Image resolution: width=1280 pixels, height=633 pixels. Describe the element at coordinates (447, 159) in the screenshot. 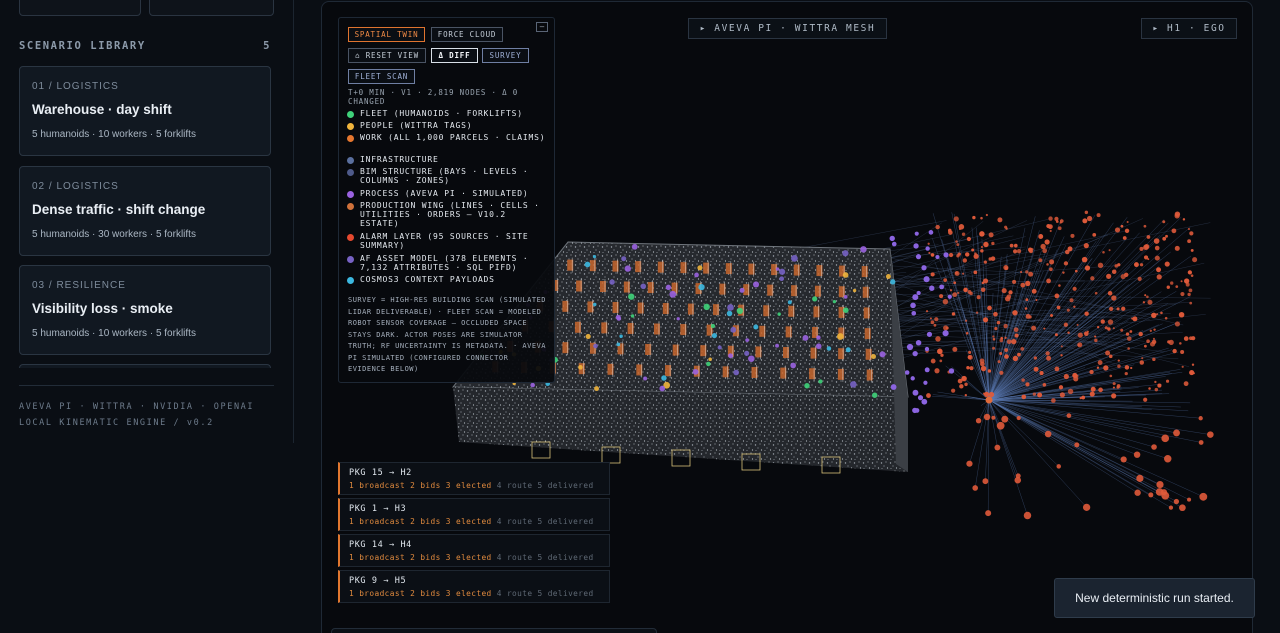

I see `legend-infrastructure: INFRASTRUCTURE` at that location.